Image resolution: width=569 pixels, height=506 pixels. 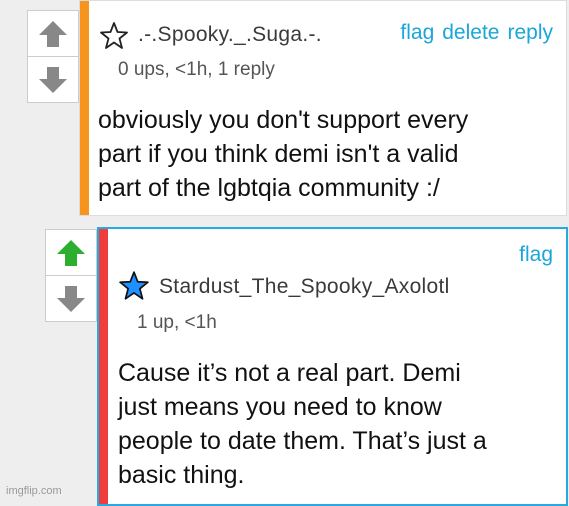 What do you see at coordinates (304, 287) in the screenshot?
I see `comment-username: Stardust_The_Spooky_Axolotl` at bounding box center [304, 287].